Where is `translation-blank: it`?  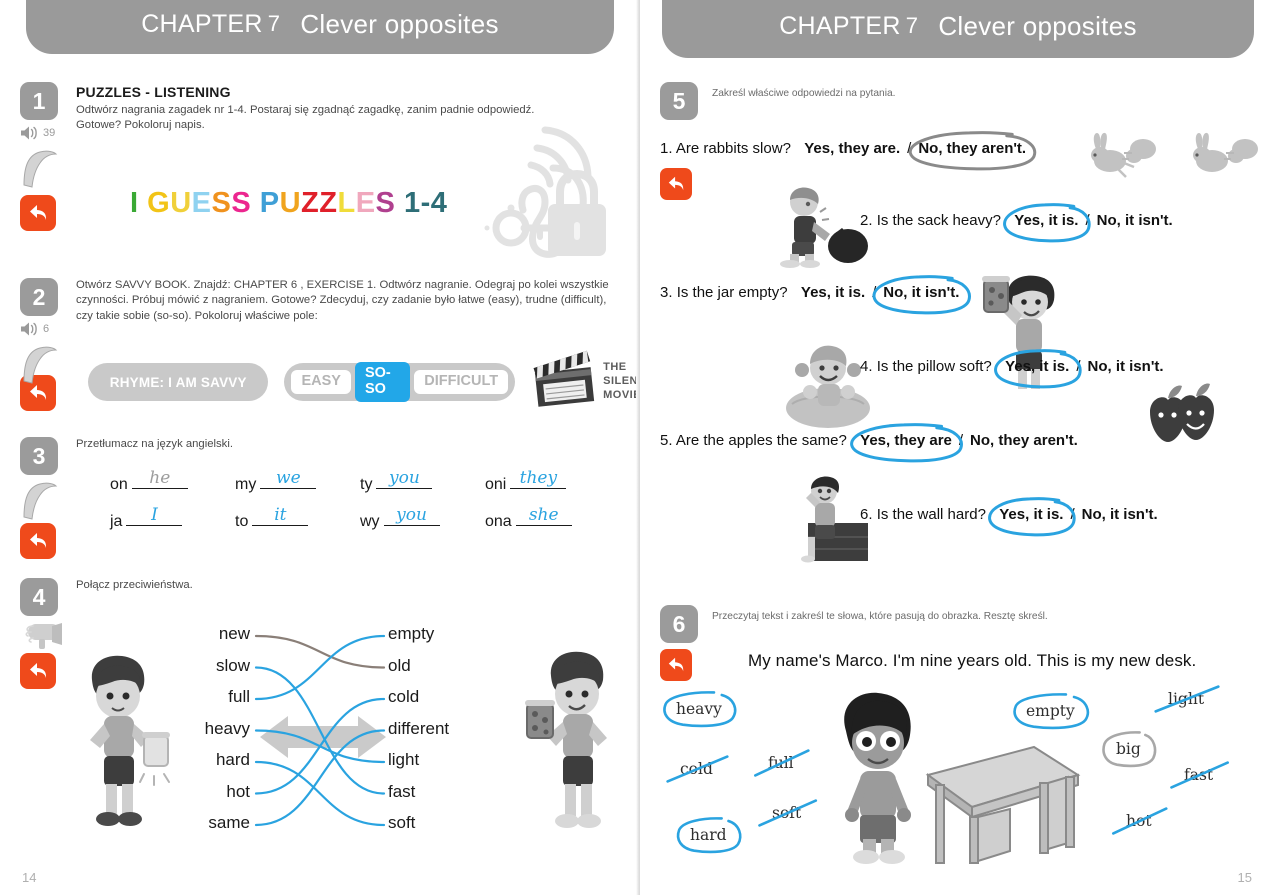 translation-blank: it is located at coordinates (280, 516).